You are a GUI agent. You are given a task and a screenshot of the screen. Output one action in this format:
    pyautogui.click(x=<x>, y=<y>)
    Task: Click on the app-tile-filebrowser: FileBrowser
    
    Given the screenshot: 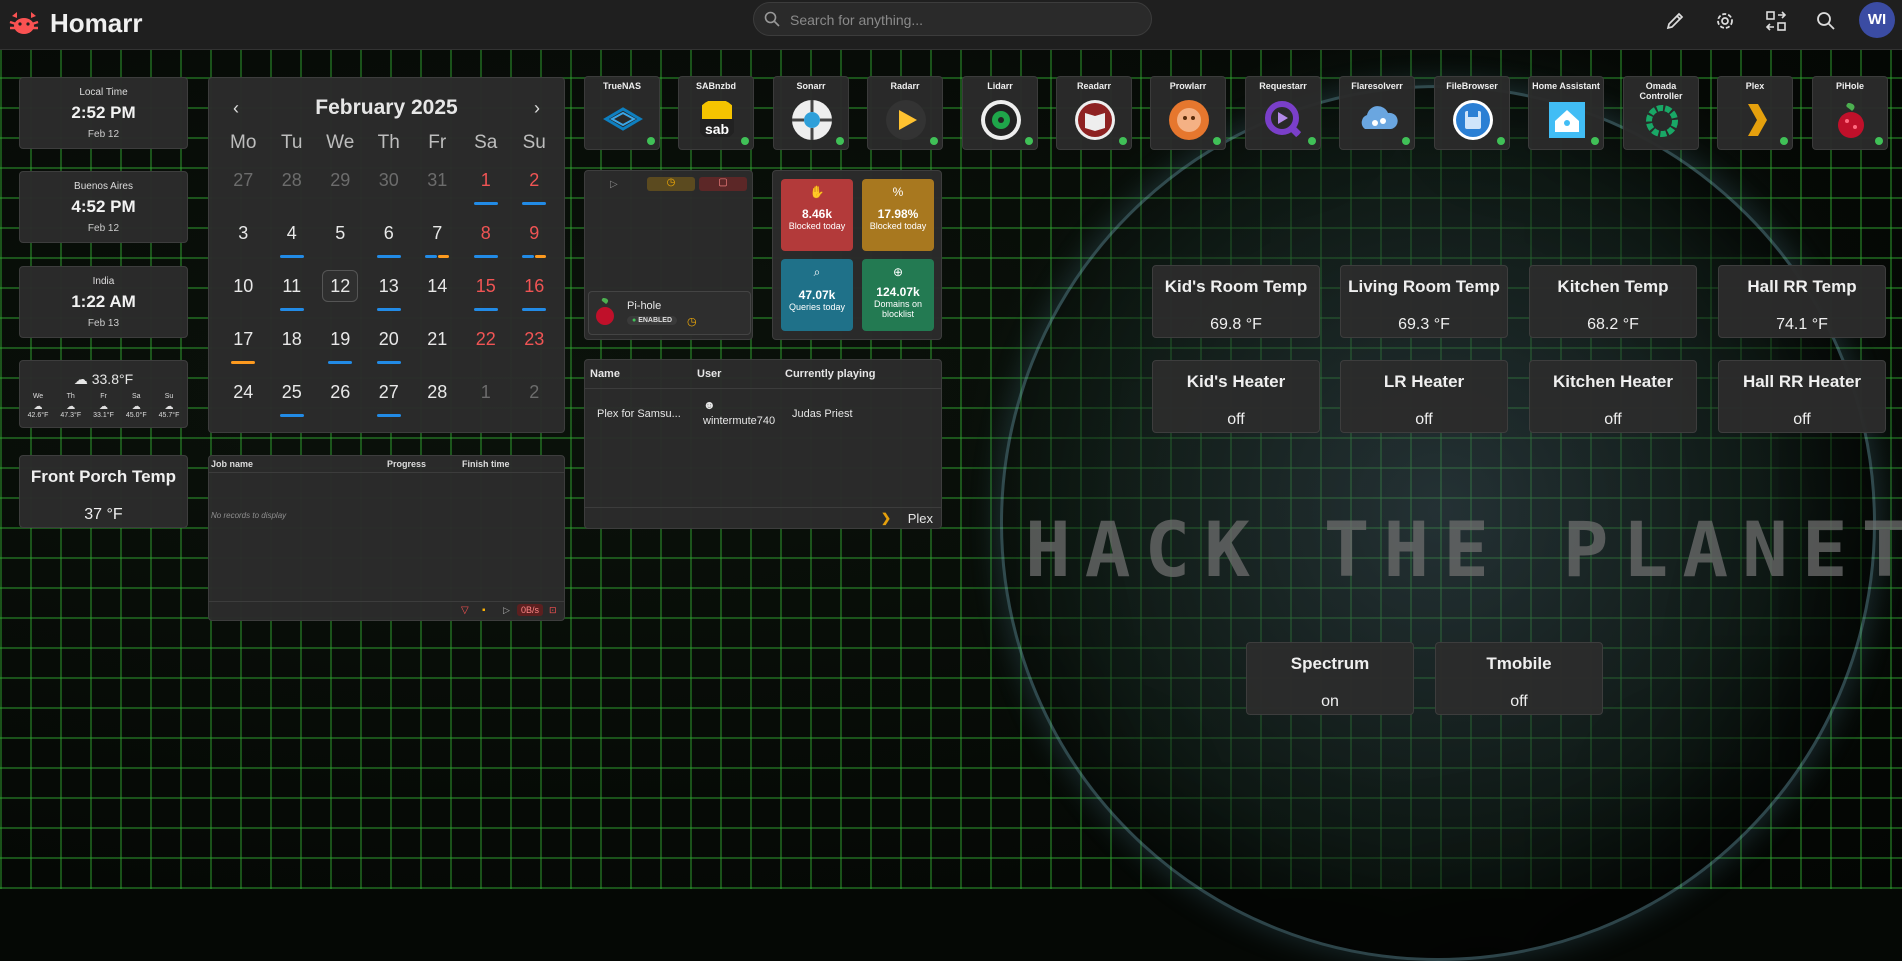 What is the action you would take?
    pyautogui.click(x=1472, y=113)
    